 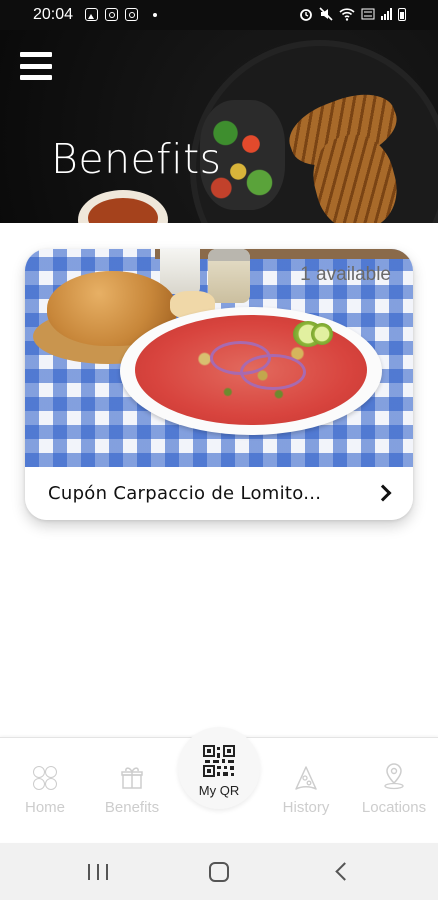 What do you see at coordinates (368, 14) in the screenshot?
I see `volte-icon` at bounding box center [368, 14].